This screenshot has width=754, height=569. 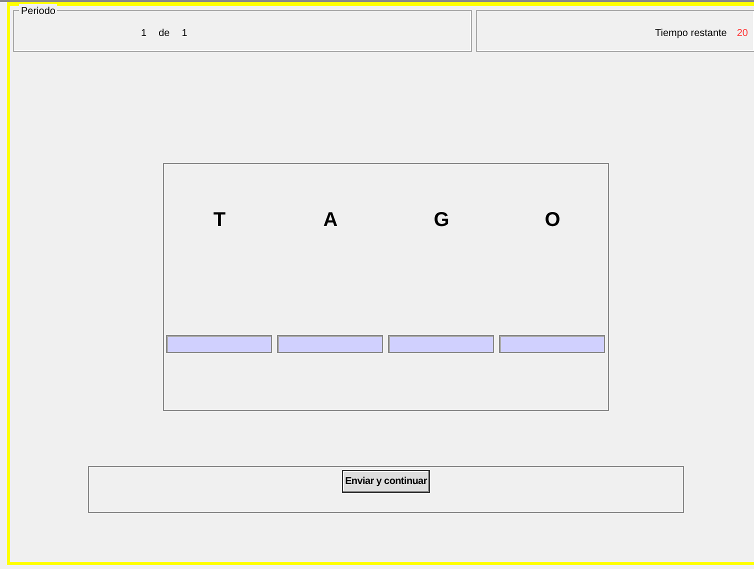 What do you see at coordinates (690, 34) in the screenshot?
I see `timer-label: Tiempo restante` at bounding box center [690, 34].